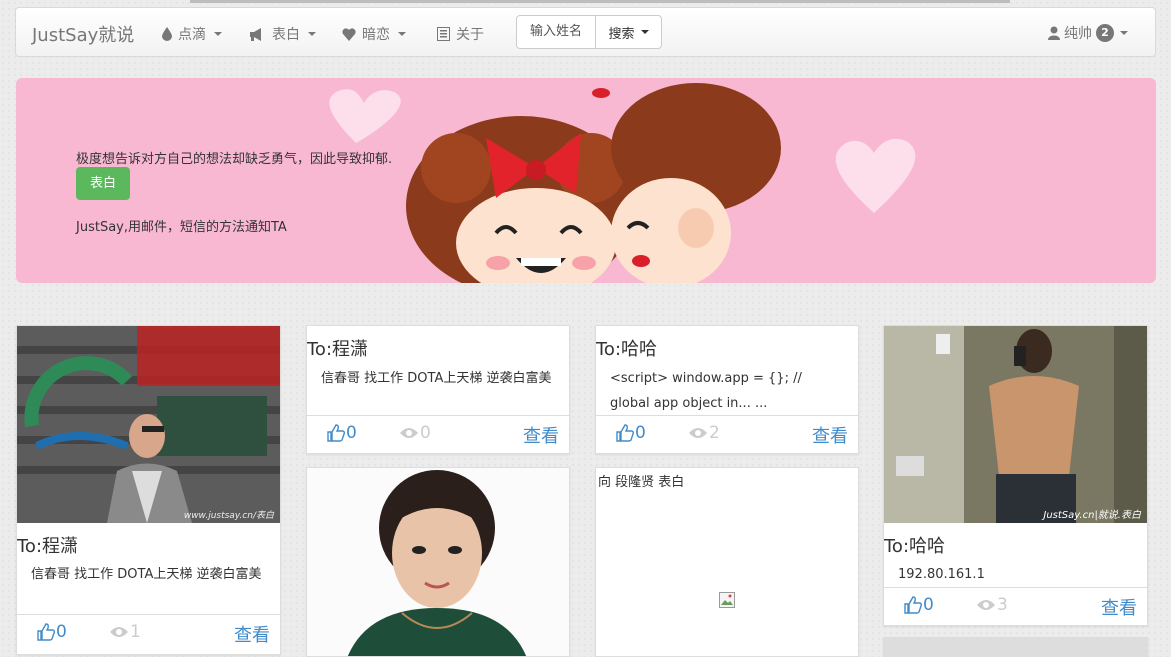  Describe the element at coordinates (438, 434) in the screenshot. I see `card-footer: 0 0 查看` at that location.